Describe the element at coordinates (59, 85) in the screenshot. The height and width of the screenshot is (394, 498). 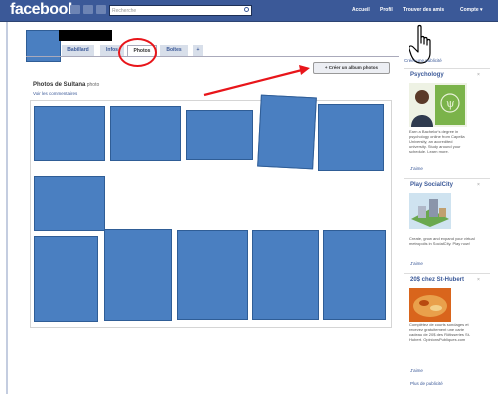
I see `album-title-text: Photos de Sultana` at that location.